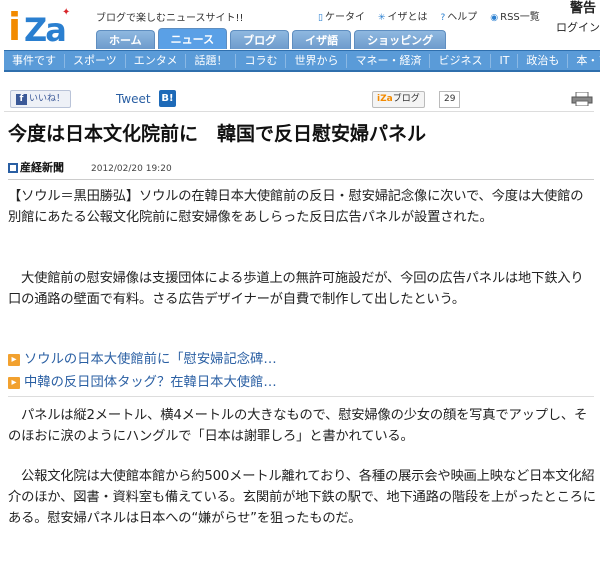 Image resolution: width=600 pixels, height=562 pixels. Describe the element at coordinates (543, 60) in the screenshot. I see `nav-item-politics: 政治も` at that location.